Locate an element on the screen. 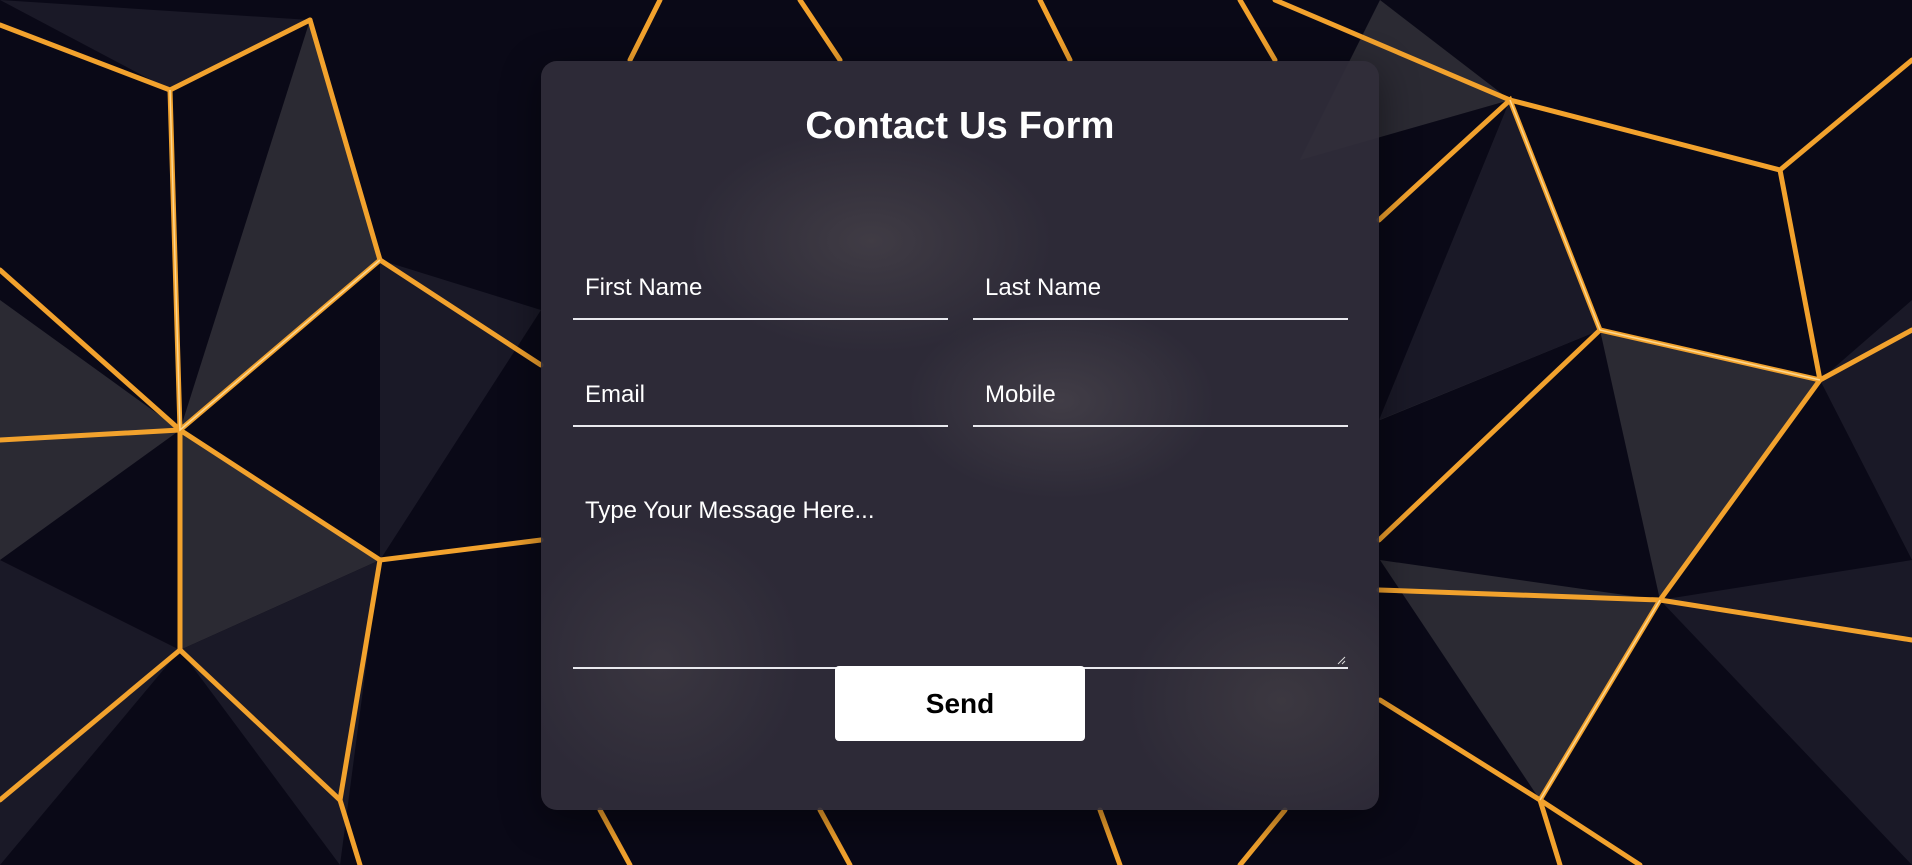 This screenshot has height=865, width=1912. email-field is located at coordinates (760, 396).